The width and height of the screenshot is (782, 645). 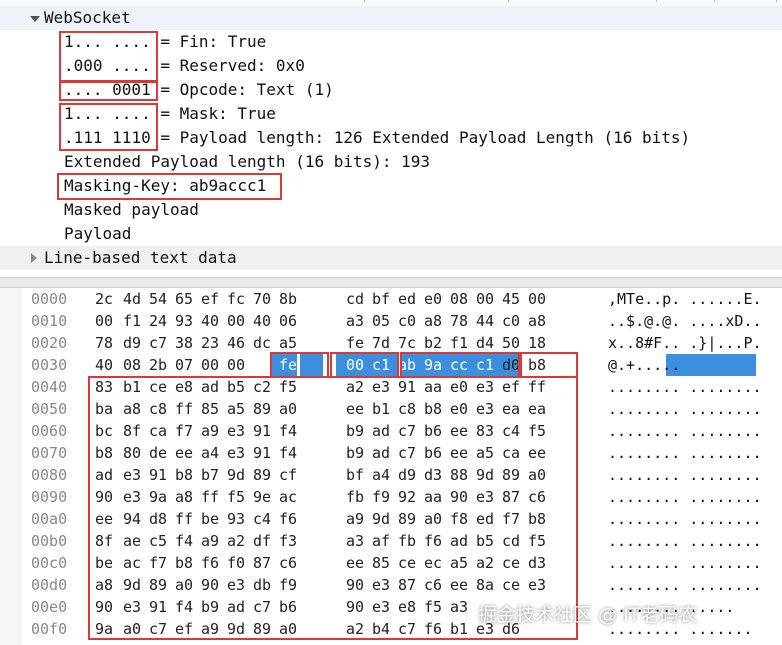 What do you see at coordinates (262, 365) in the screenshot?
I see `hex-byte: 81` at bounding box center [262, 365].